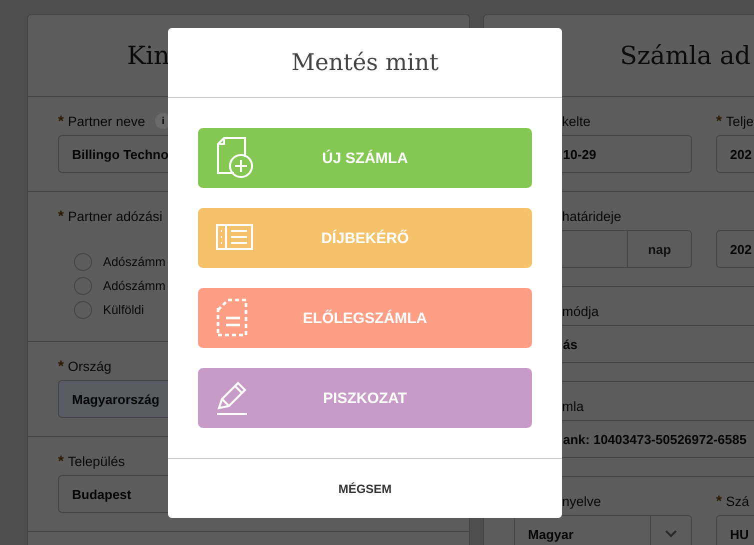  I want to click on document-plus-icon, so click(235, 158).